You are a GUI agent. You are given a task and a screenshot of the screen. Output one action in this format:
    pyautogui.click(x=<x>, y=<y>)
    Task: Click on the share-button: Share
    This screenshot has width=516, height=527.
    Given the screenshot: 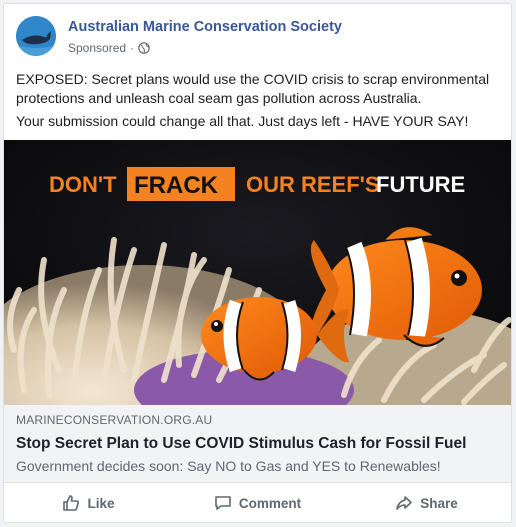 What is the action you would take?
    pyautogui.click(x=426, y=502)
    